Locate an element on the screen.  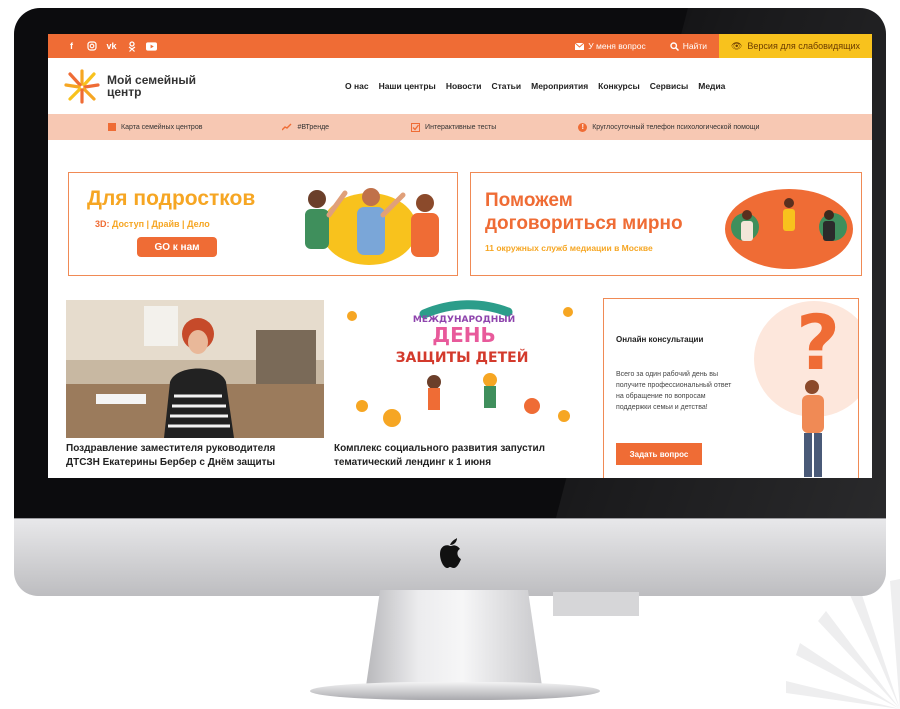
teens-tag-2: Драйв is located at coordinates (165, 224).